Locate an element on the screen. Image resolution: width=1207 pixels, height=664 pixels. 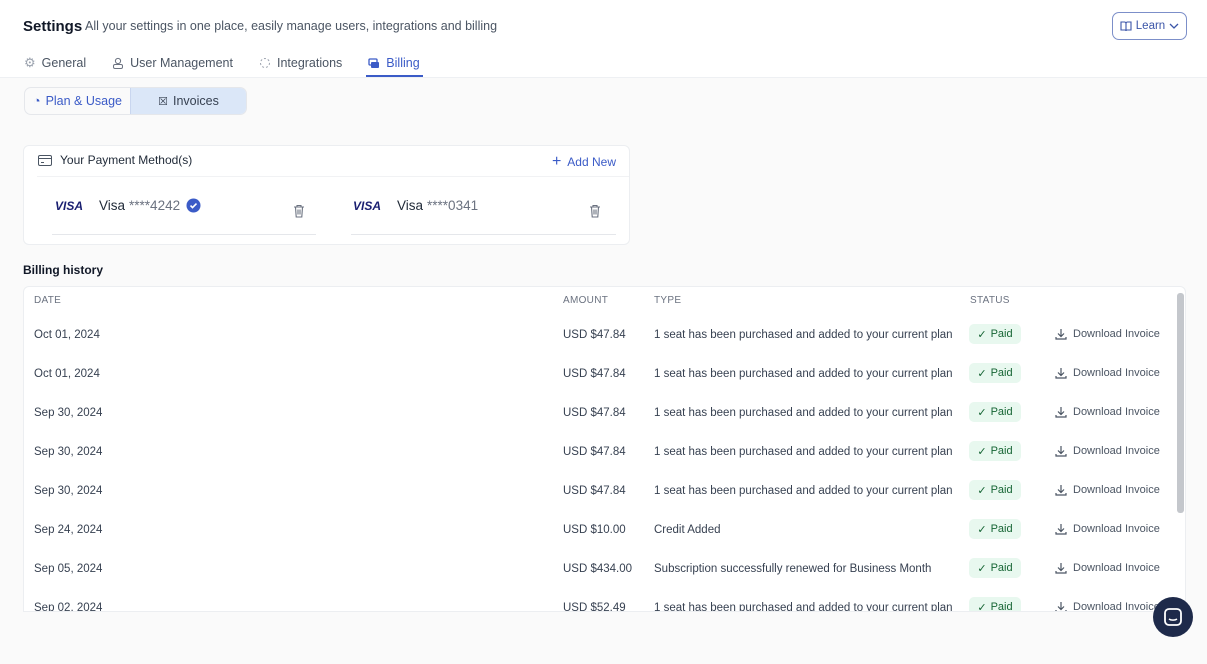
page-title: Settings is located at coordinates (53, 26).